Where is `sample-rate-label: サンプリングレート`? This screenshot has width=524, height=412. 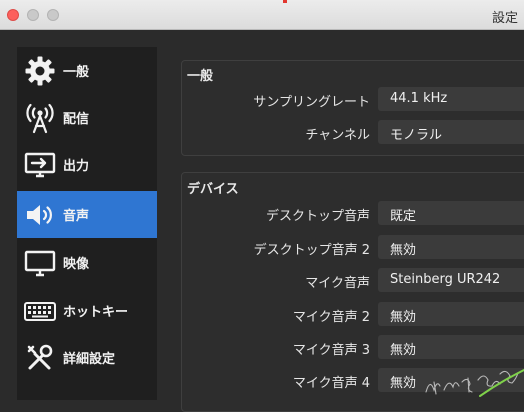 sample-rate-label: サンプリングレート is located at coordinates (311, 102).